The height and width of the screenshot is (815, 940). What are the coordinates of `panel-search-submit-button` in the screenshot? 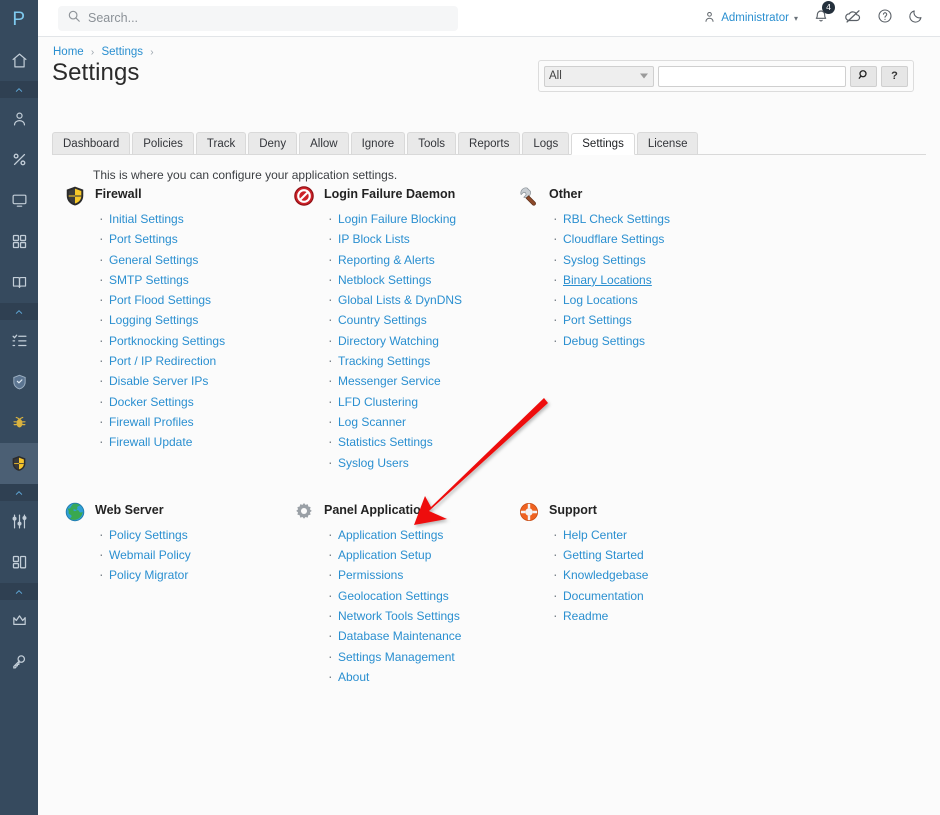 It's located at (863, 76).